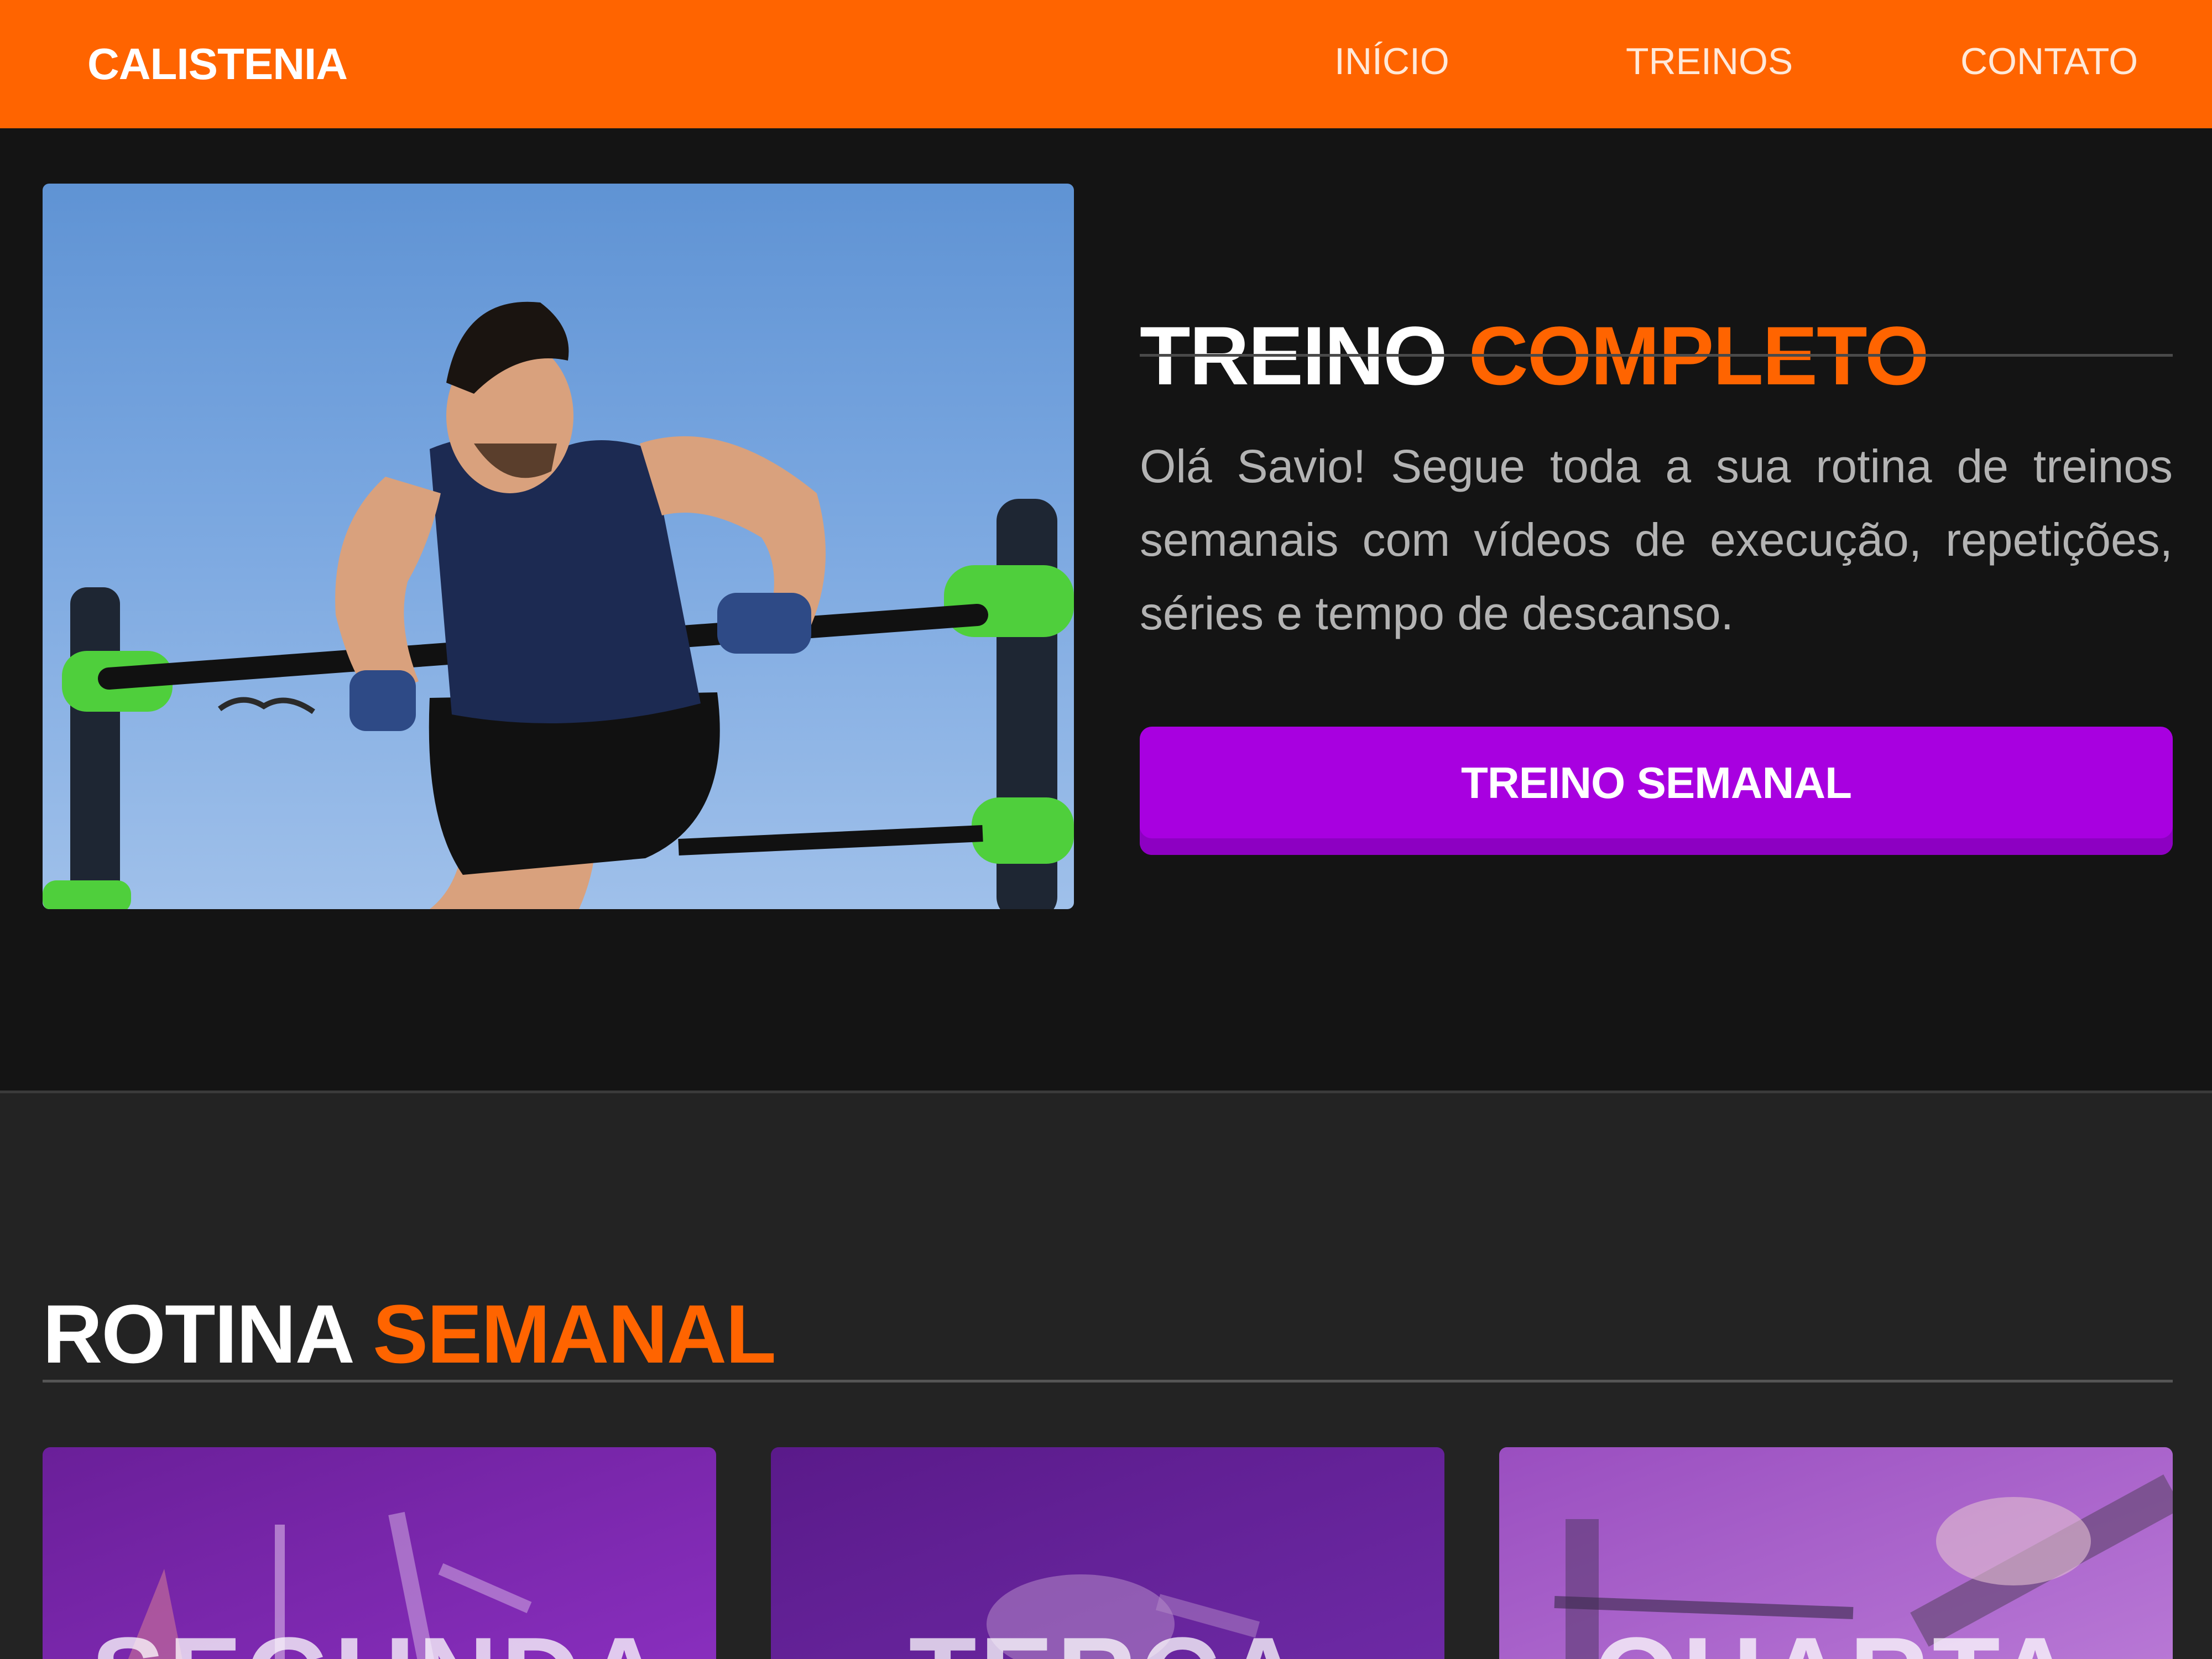 This screenshot has height=1659, width=2212. I want to click on routine-title-accent: SEMANAL, so click(574, 1334).